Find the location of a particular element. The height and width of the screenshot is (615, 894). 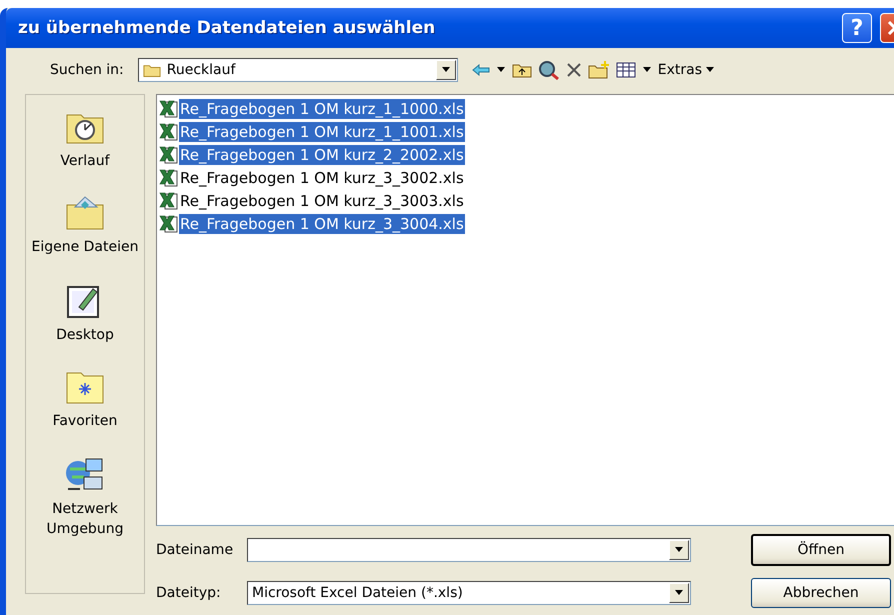

tools-menu: Extras is located at coordinates (686, 70).